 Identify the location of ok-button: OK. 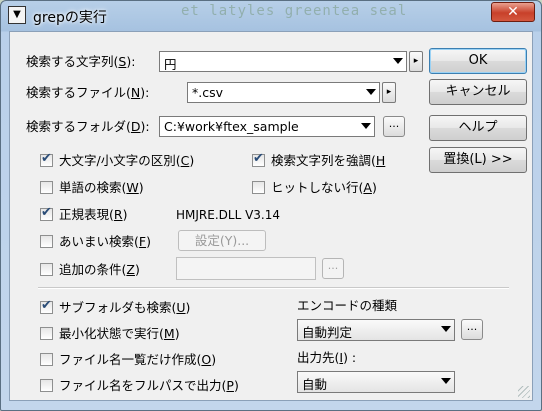
(478, 61).